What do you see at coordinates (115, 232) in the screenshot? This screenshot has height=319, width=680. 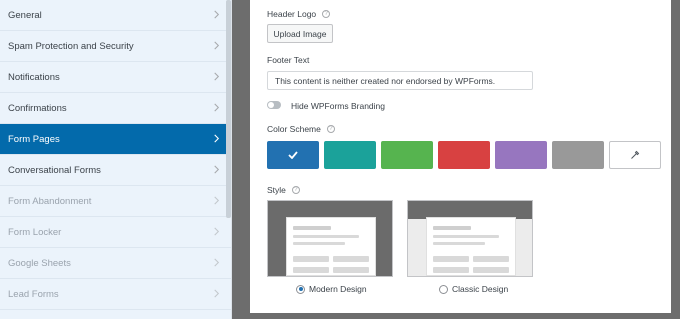 I see `sidebar-item-form-locker: Form Locker` at bounding box center [115, 232].